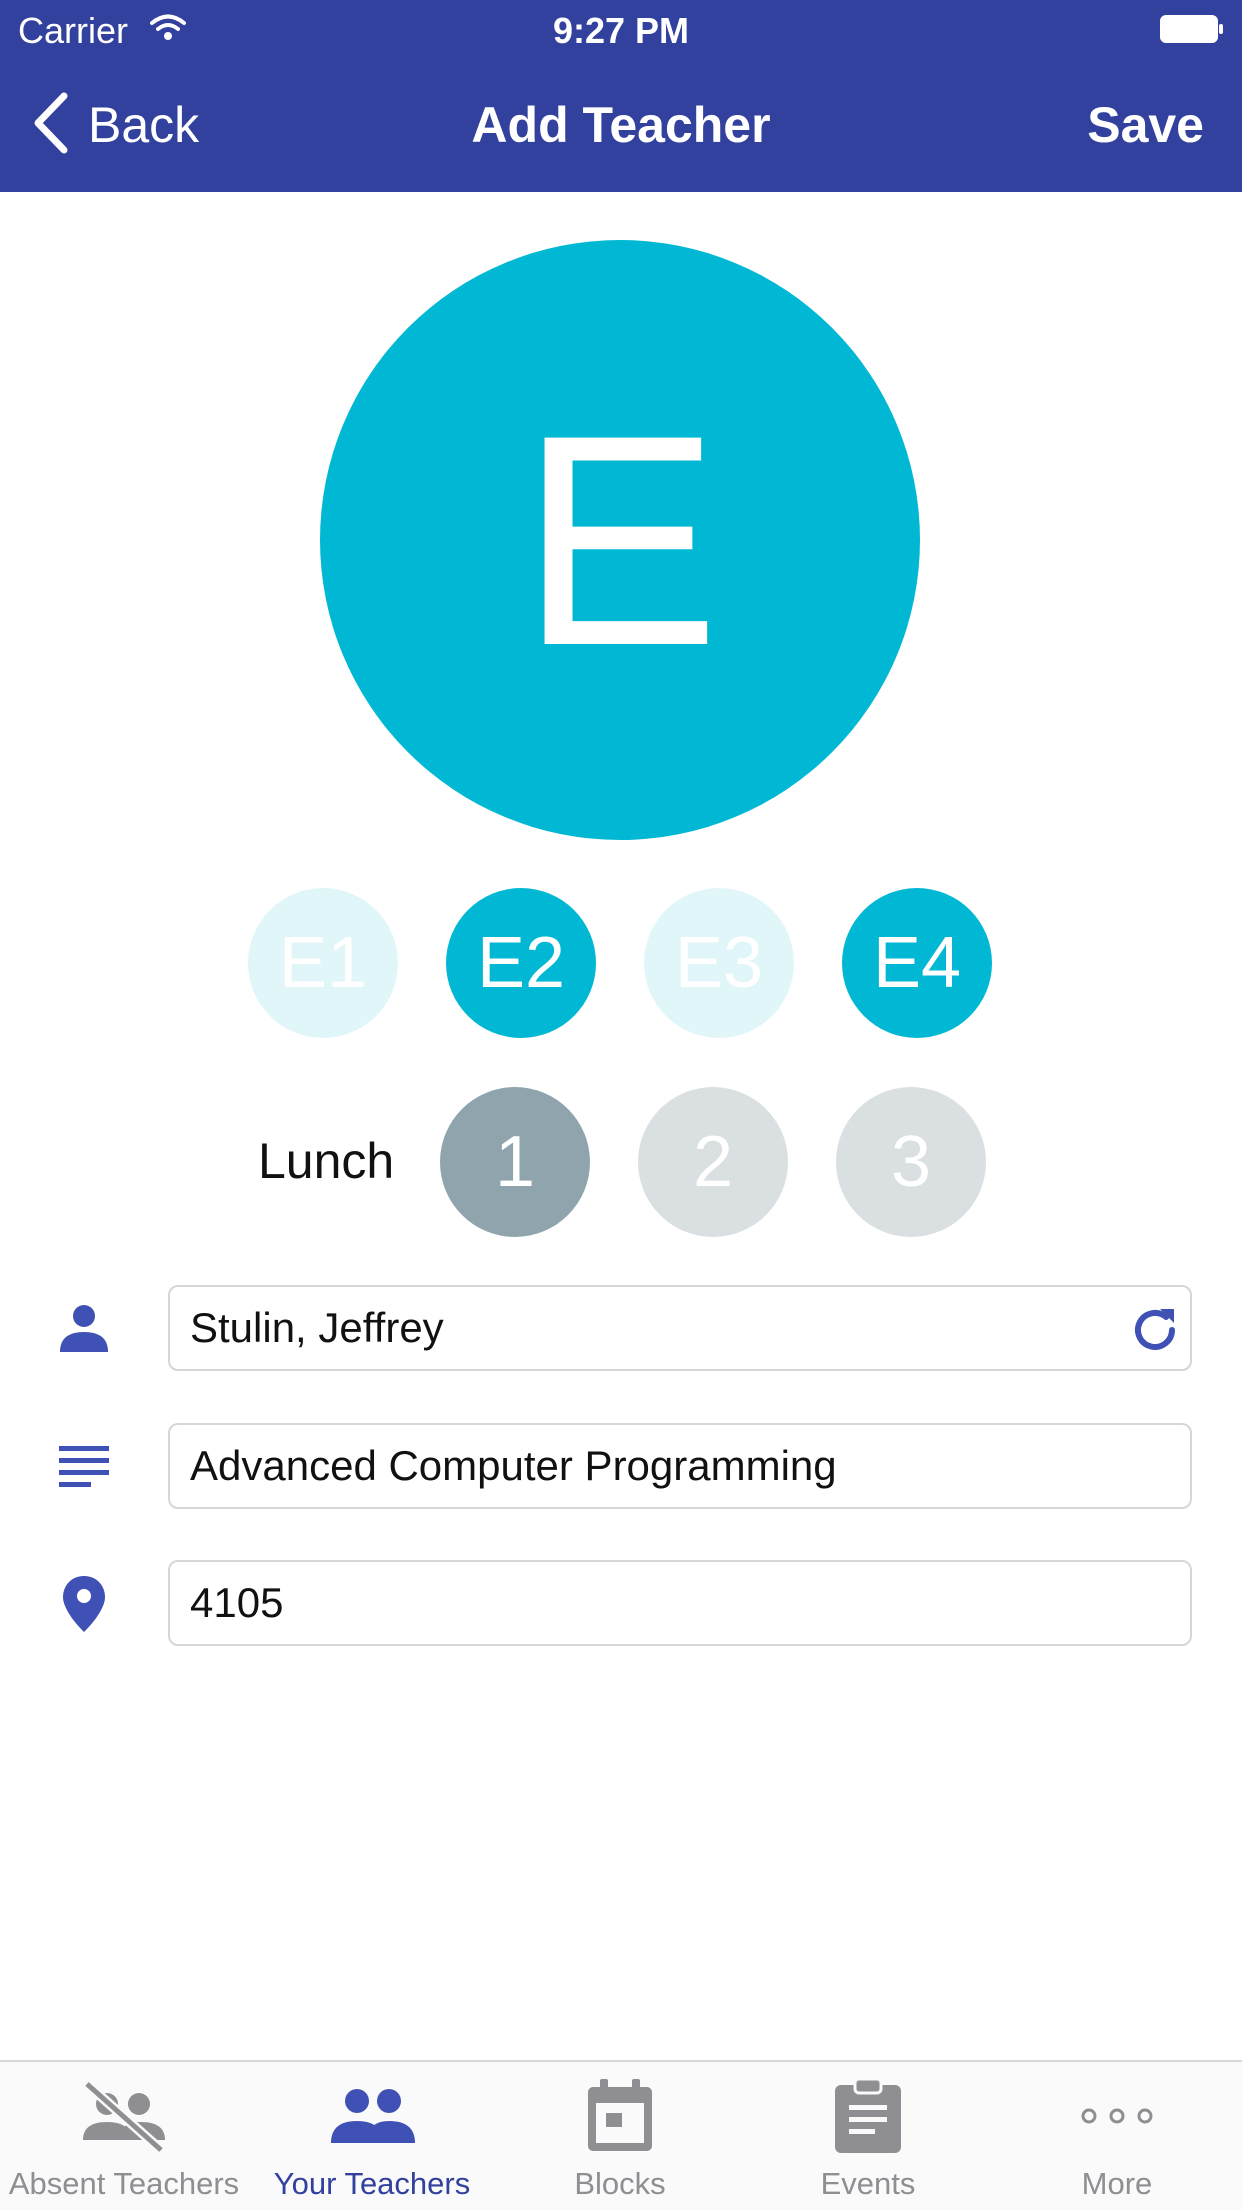 This screenshot has height=2210, width=1242. I want to click on teacher-name-field, so click(680, 1328).